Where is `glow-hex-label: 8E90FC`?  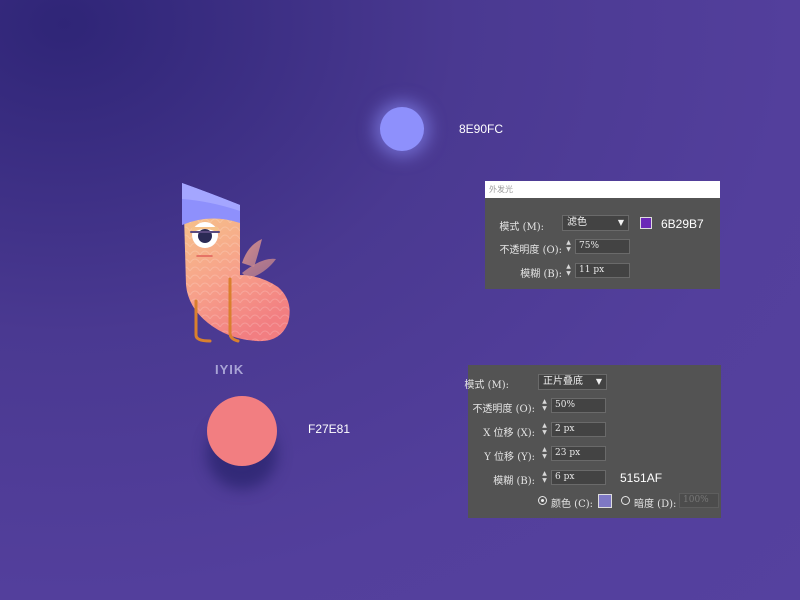 glow-hex-label: 8E90FC is located at coordinates (481, 129).